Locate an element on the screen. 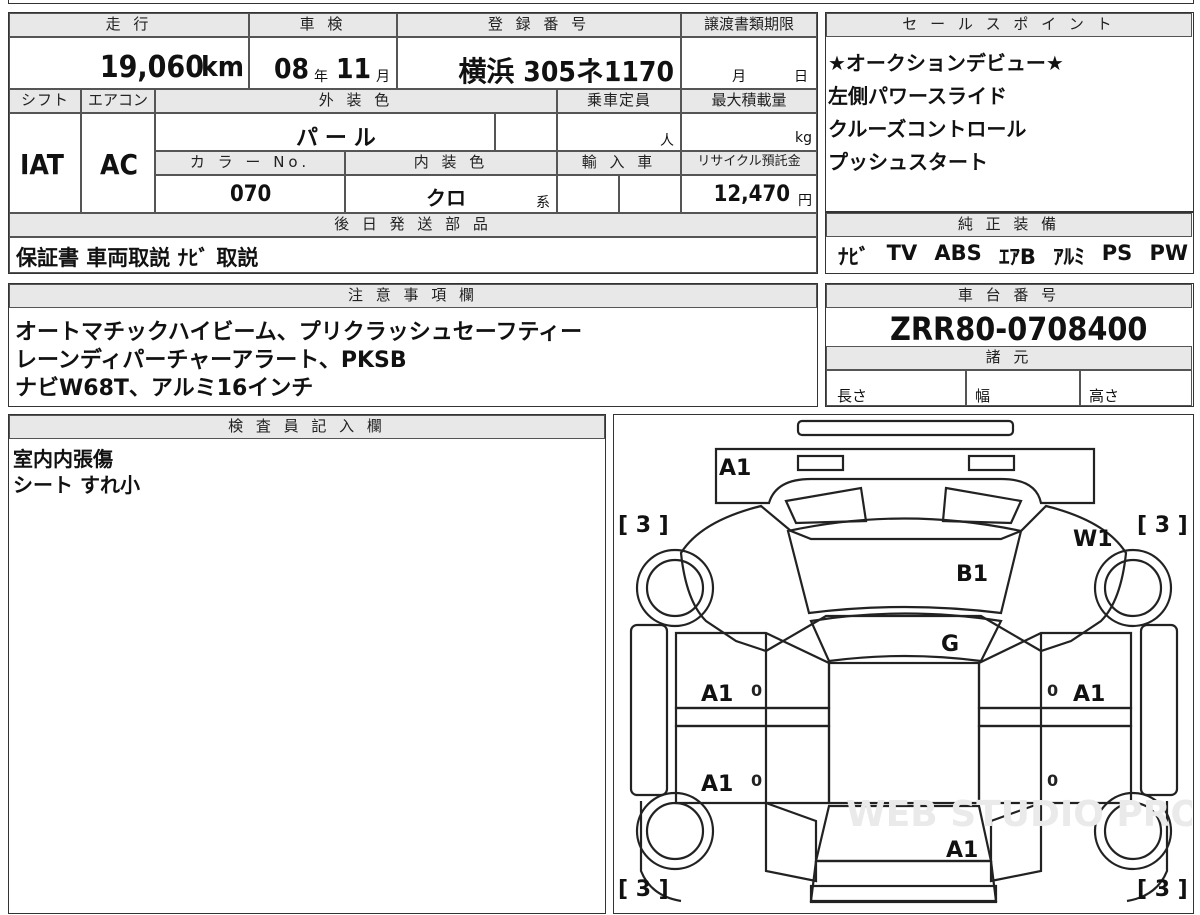 Image resolution: width=1200 pixels, height=915 pixels. transfer-month: 月 is located at coordinates (739, 77).